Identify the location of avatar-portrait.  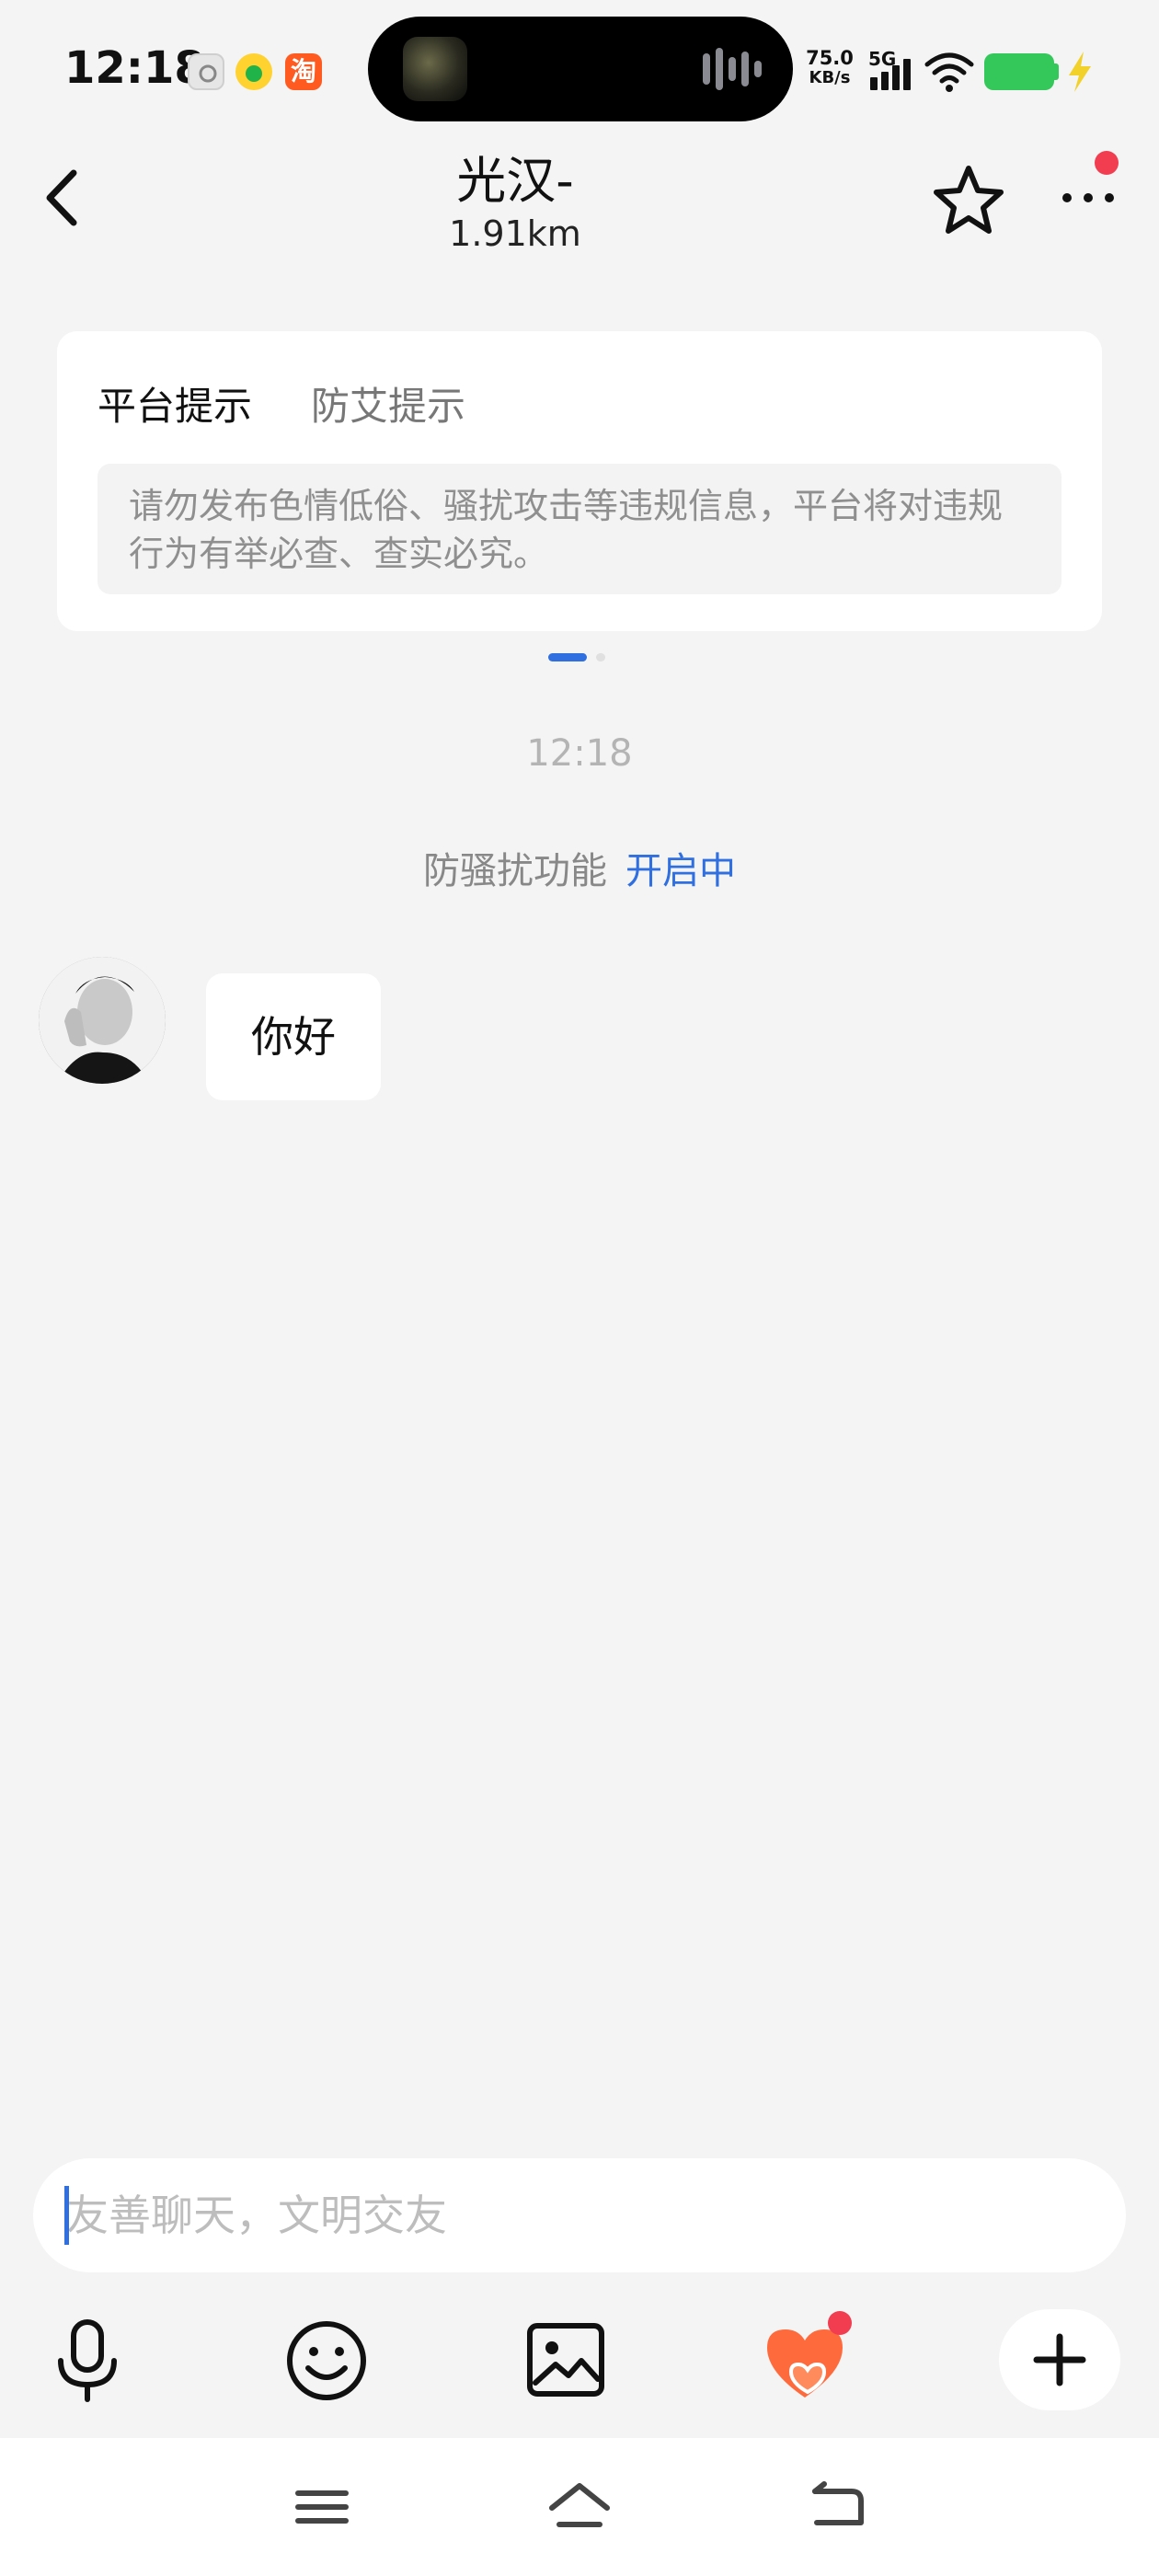
(102, 1020).